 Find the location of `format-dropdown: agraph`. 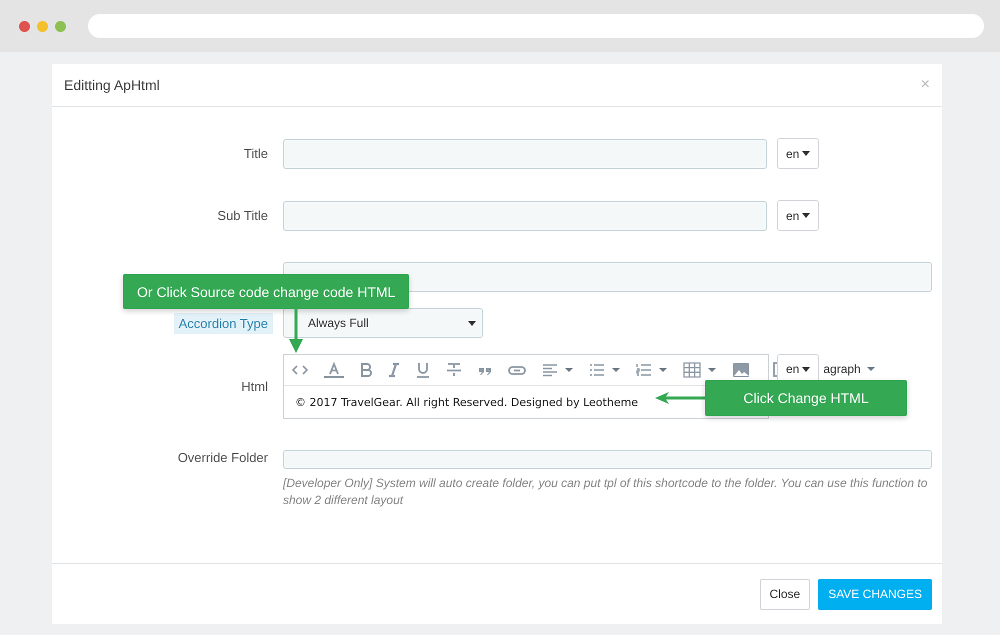

format-dropdown: agraph is located at coordinates (842, 369).